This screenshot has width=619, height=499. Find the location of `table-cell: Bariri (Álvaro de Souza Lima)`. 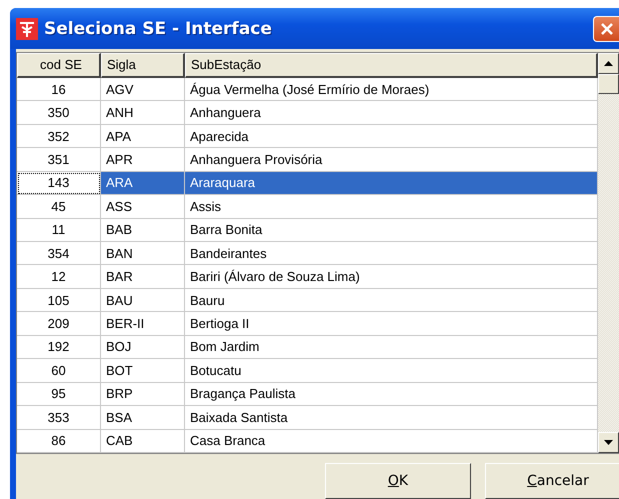

table-cell: Bariri (Álvaro de Souza Lima) is located at coordinates (391, 277).